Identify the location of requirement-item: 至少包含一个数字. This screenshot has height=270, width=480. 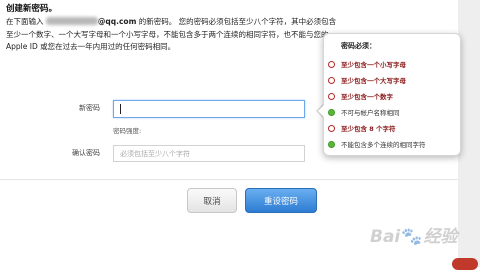
(393, 96).